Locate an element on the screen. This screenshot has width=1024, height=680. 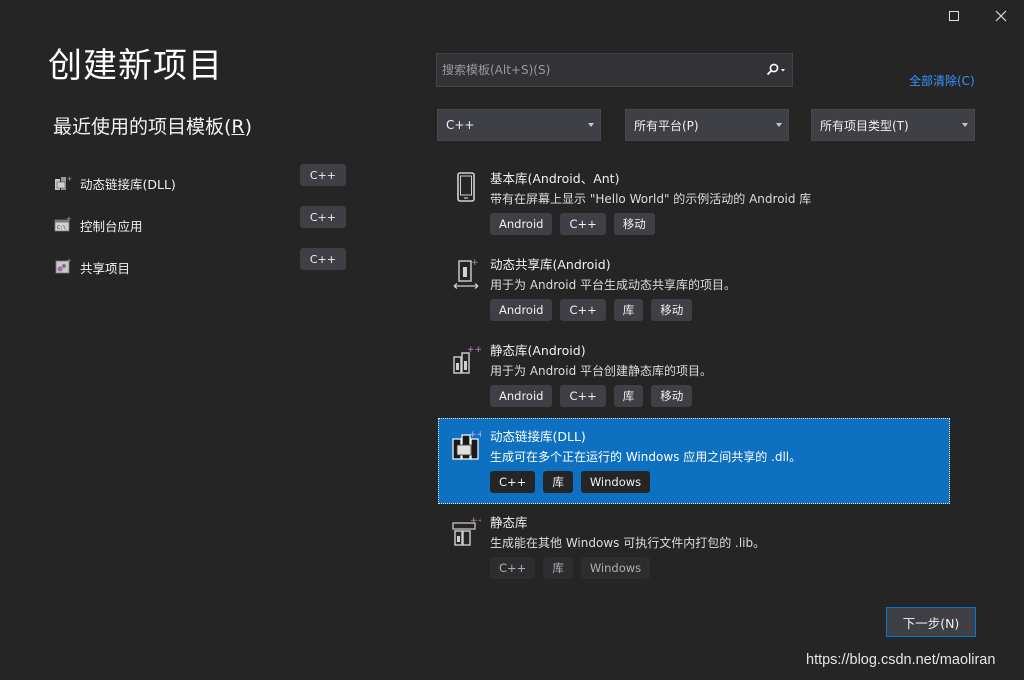
recent-heading-text: 最近使用的项目模板( is located at coordinates (142, 127).